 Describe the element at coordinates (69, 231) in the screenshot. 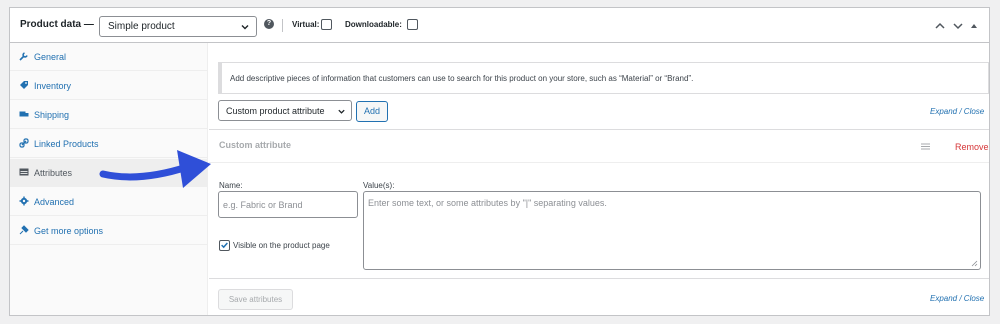

I see `tab-label: Get more options` at that location.